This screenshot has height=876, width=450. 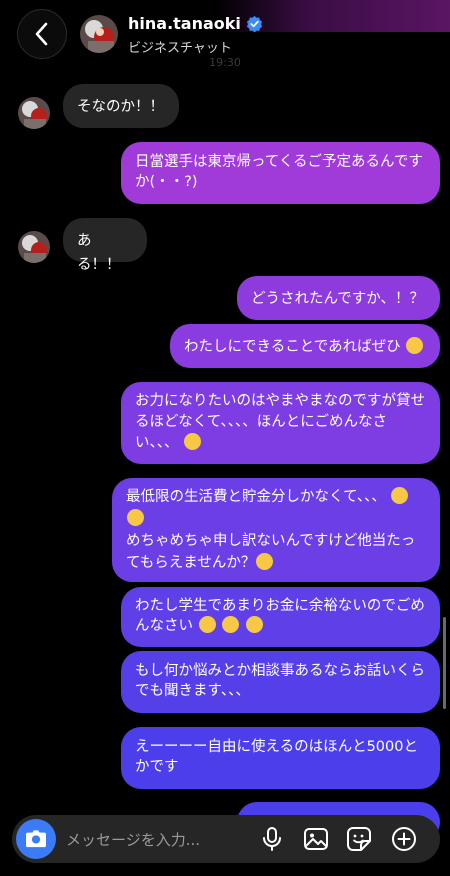 I want to click on username: hina.tanaoki, so click(x=184, y=23).